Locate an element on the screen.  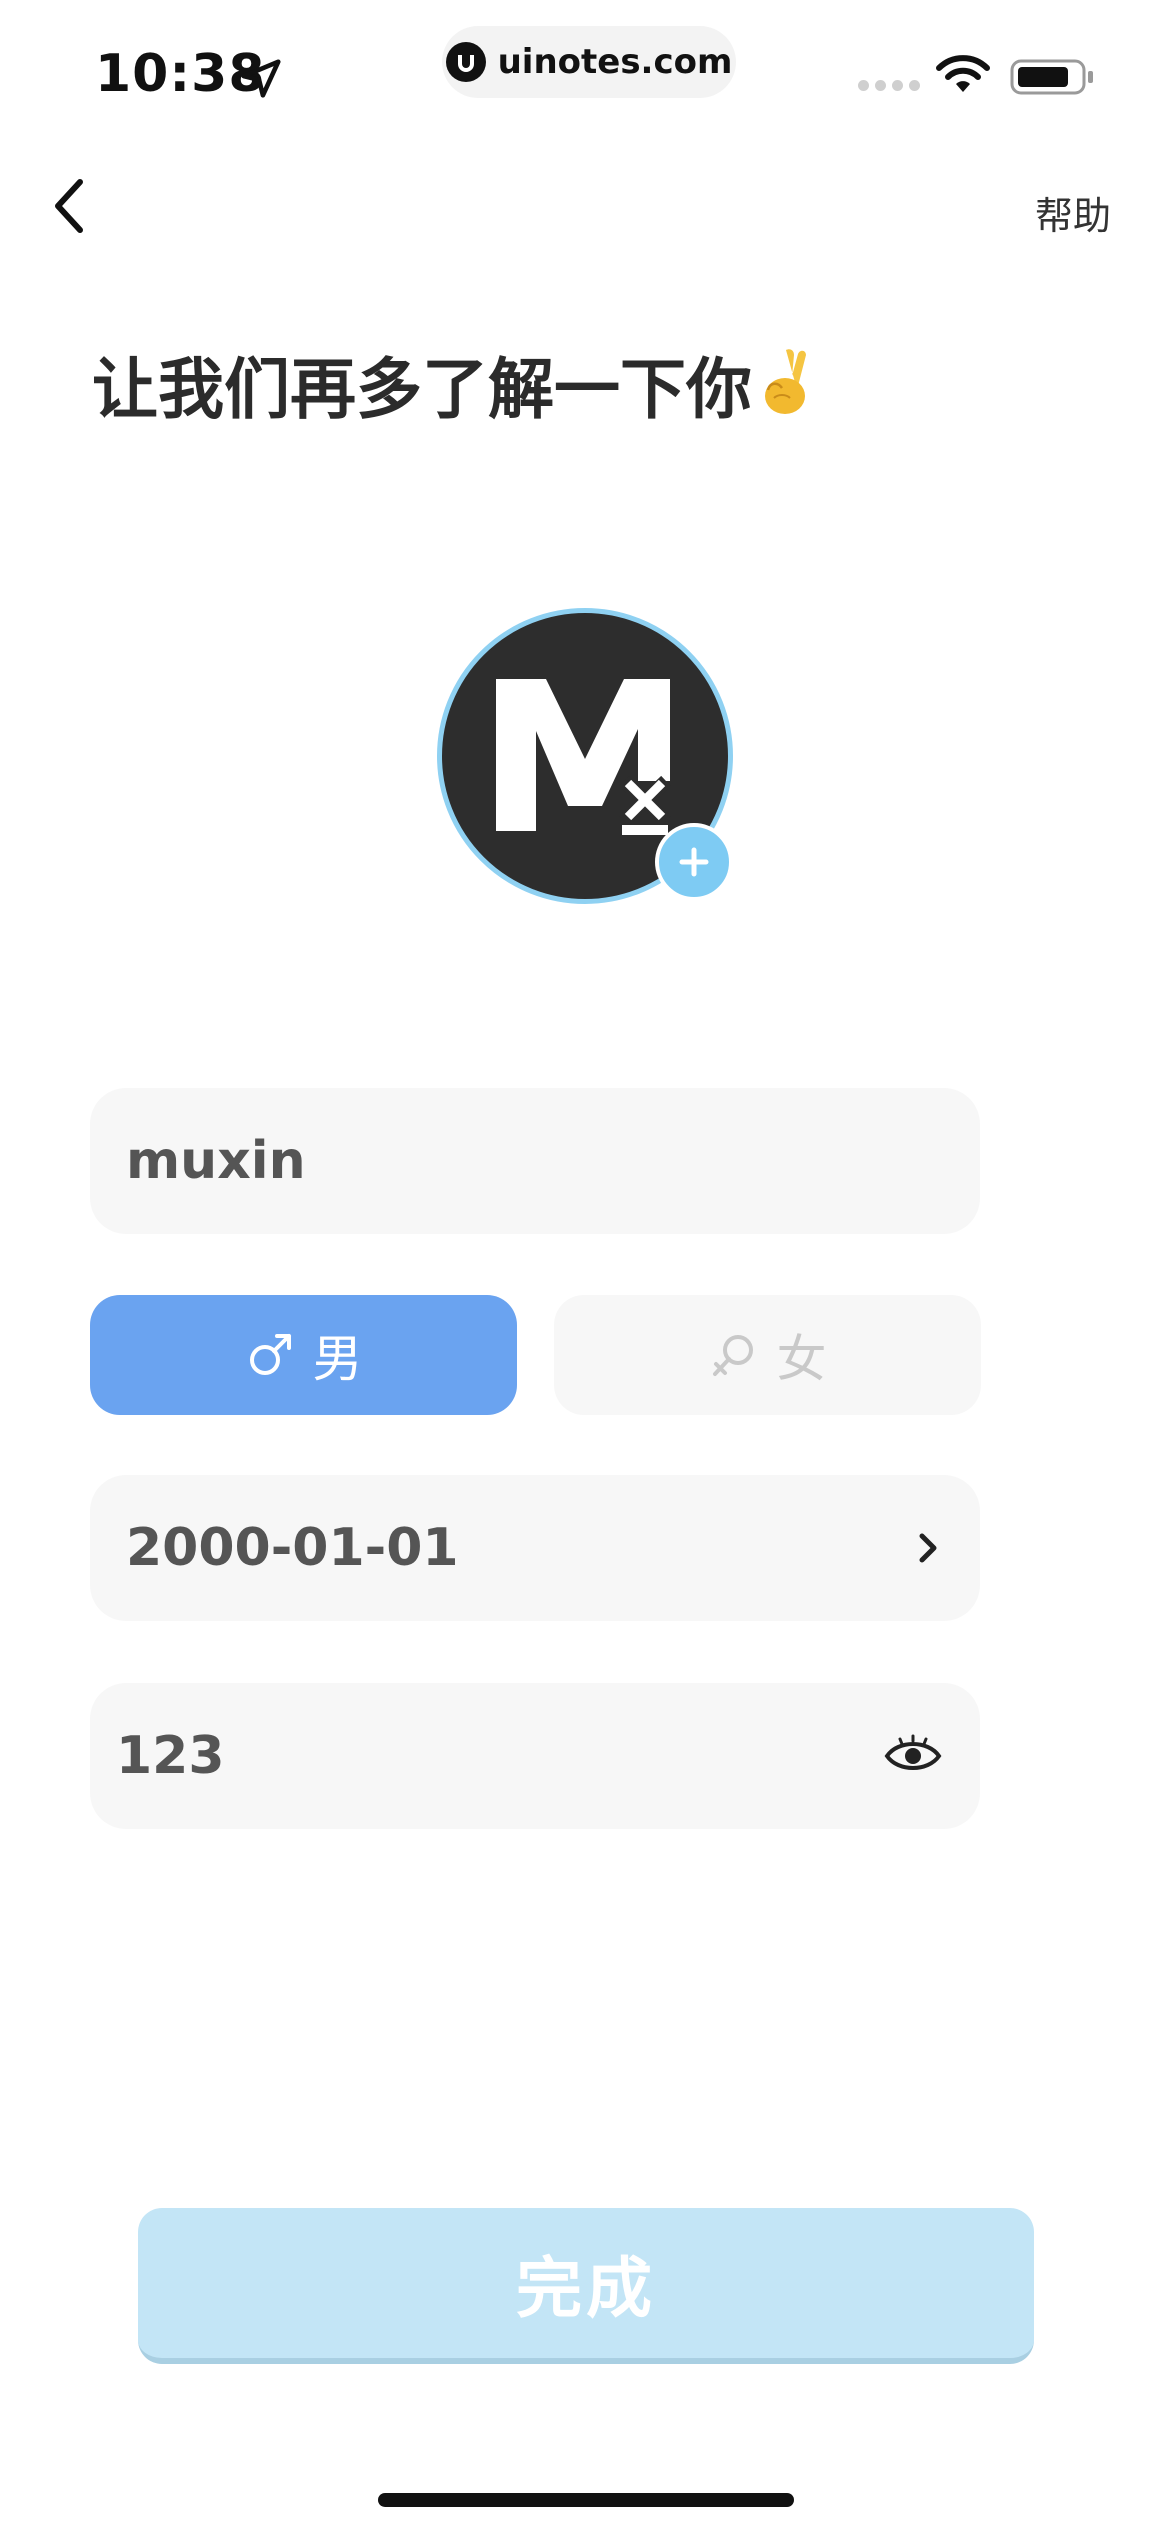
url-text: uinotes.com is located at coordinates (615, 62).